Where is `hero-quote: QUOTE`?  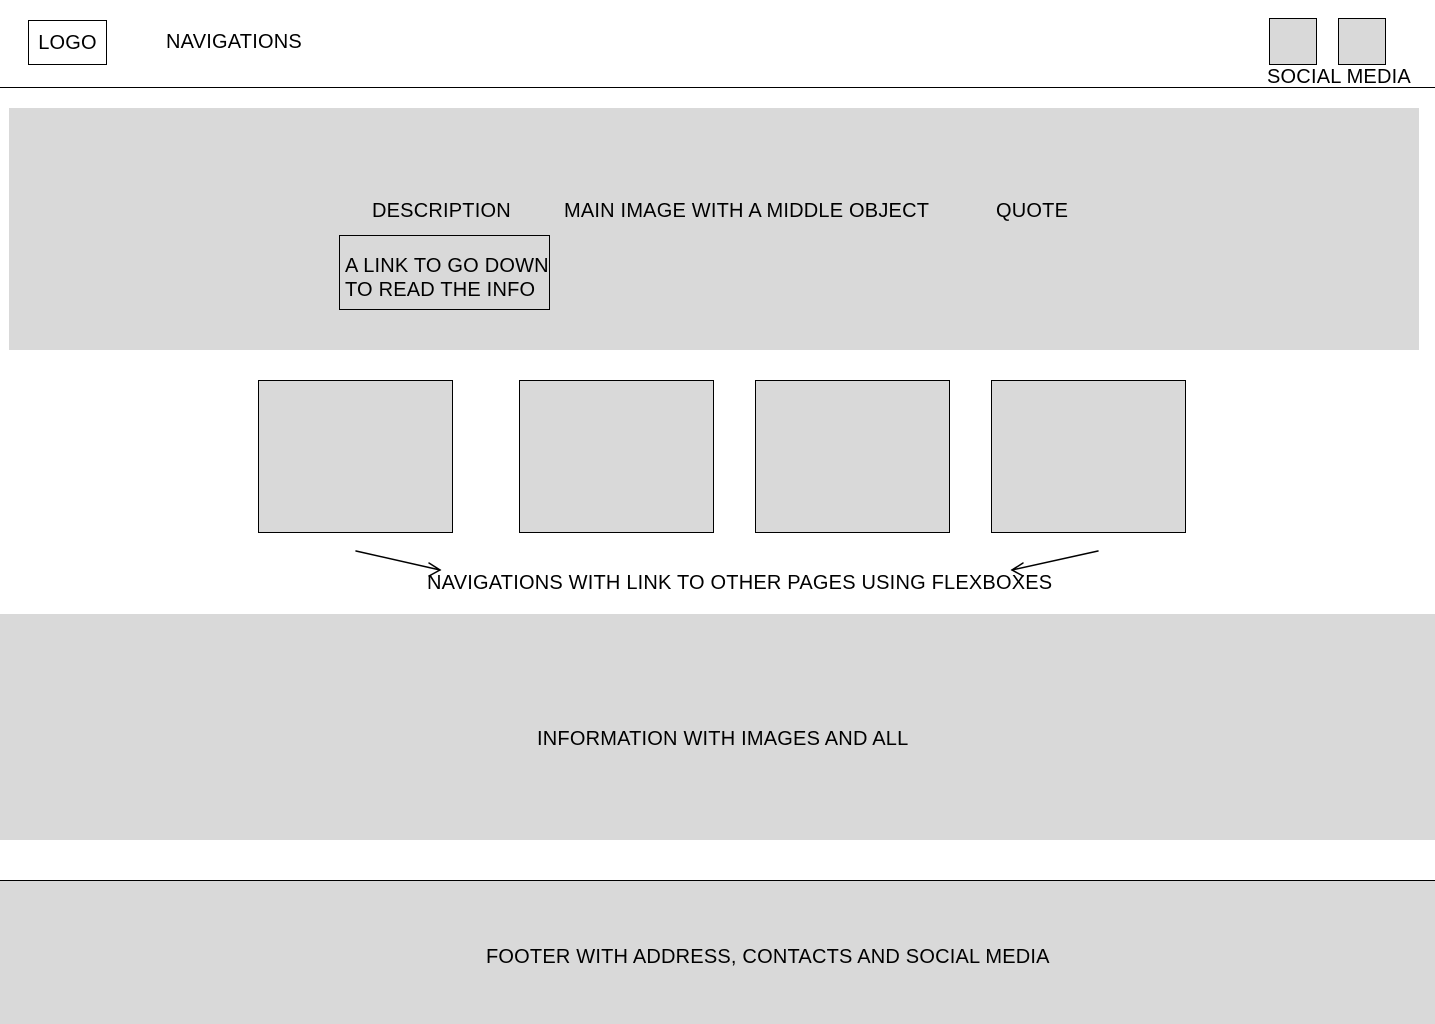 hero-quote: QUOTE is located at coordinates (1032, 211).